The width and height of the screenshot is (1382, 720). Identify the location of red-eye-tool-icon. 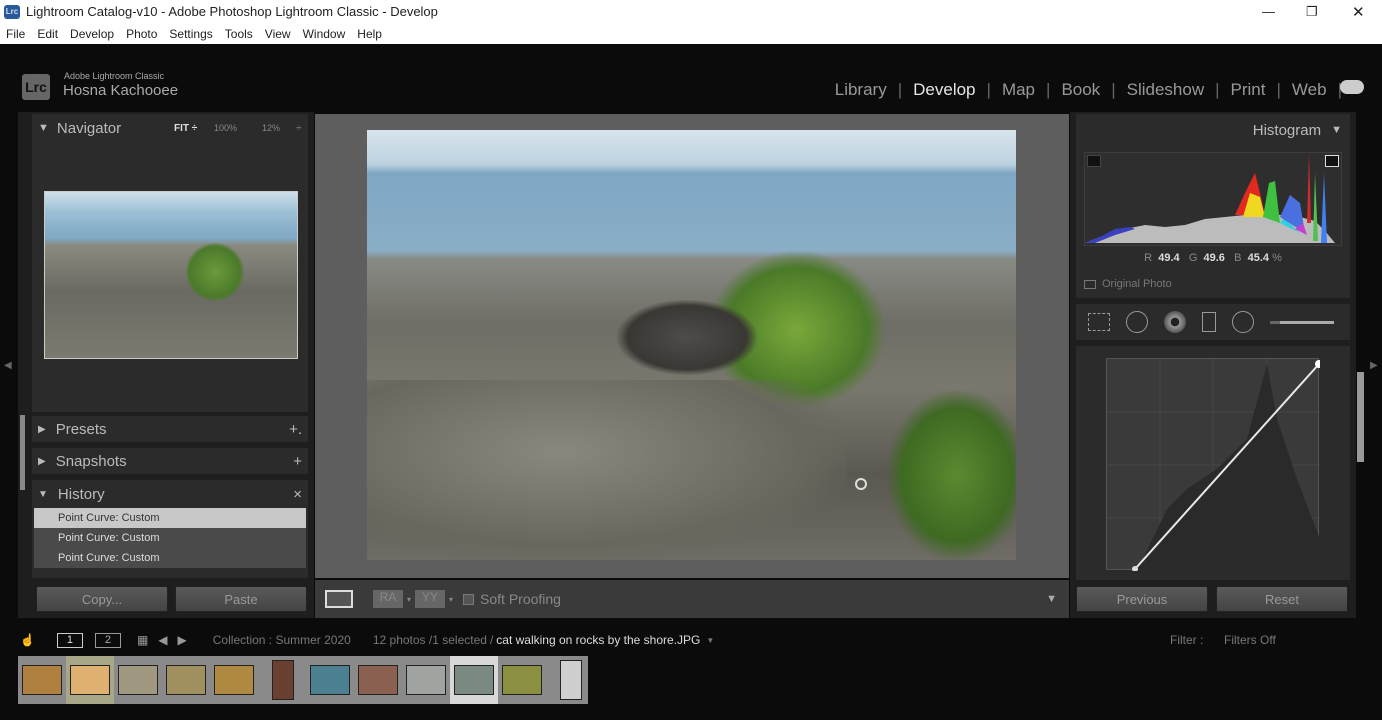
(1175, 322).